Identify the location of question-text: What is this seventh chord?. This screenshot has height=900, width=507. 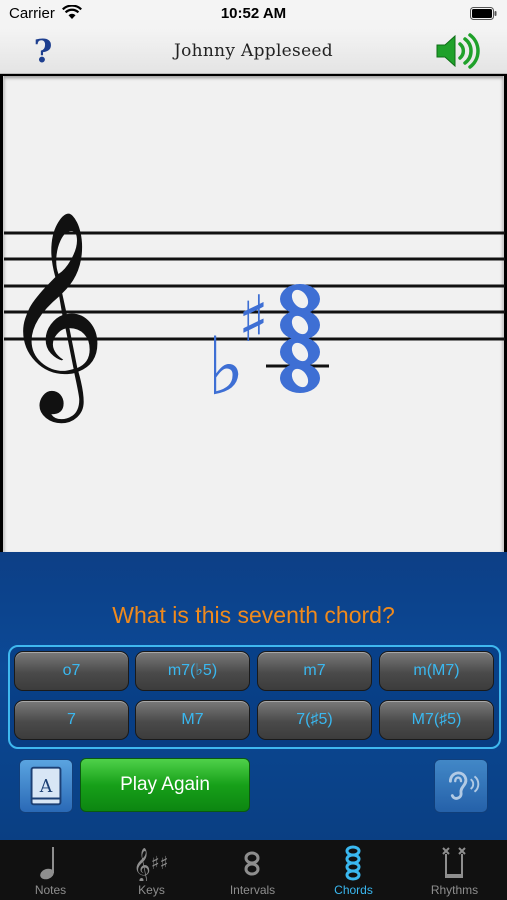
(253, 615).